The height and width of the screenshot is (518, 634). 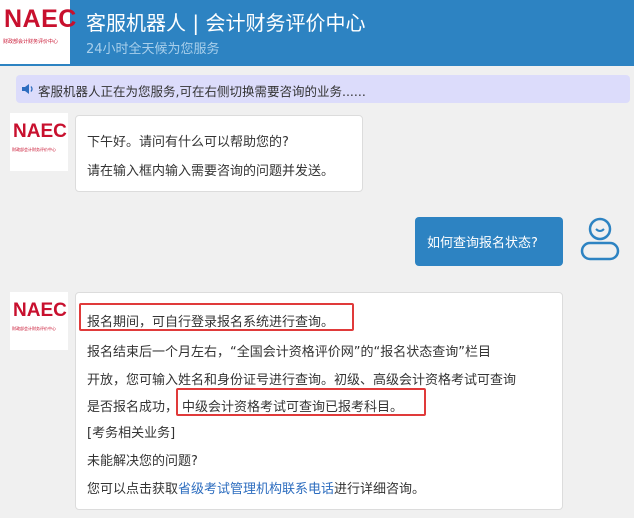 I want to click on unresolved-text: 未能解决您的问题?, so click(x=142, y=461).